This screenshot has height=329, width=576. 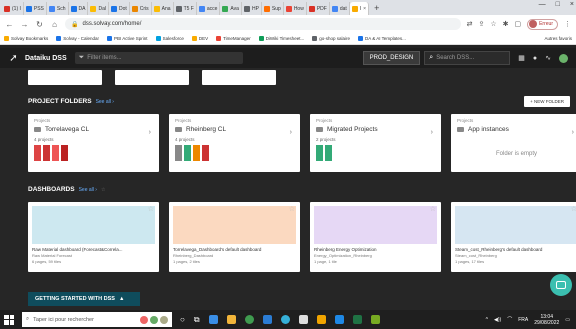 What do you see at coordinates (233, 38) in the screenshot?
I see `bookmark-item: TimeManager` at bounding box center [233, 38].